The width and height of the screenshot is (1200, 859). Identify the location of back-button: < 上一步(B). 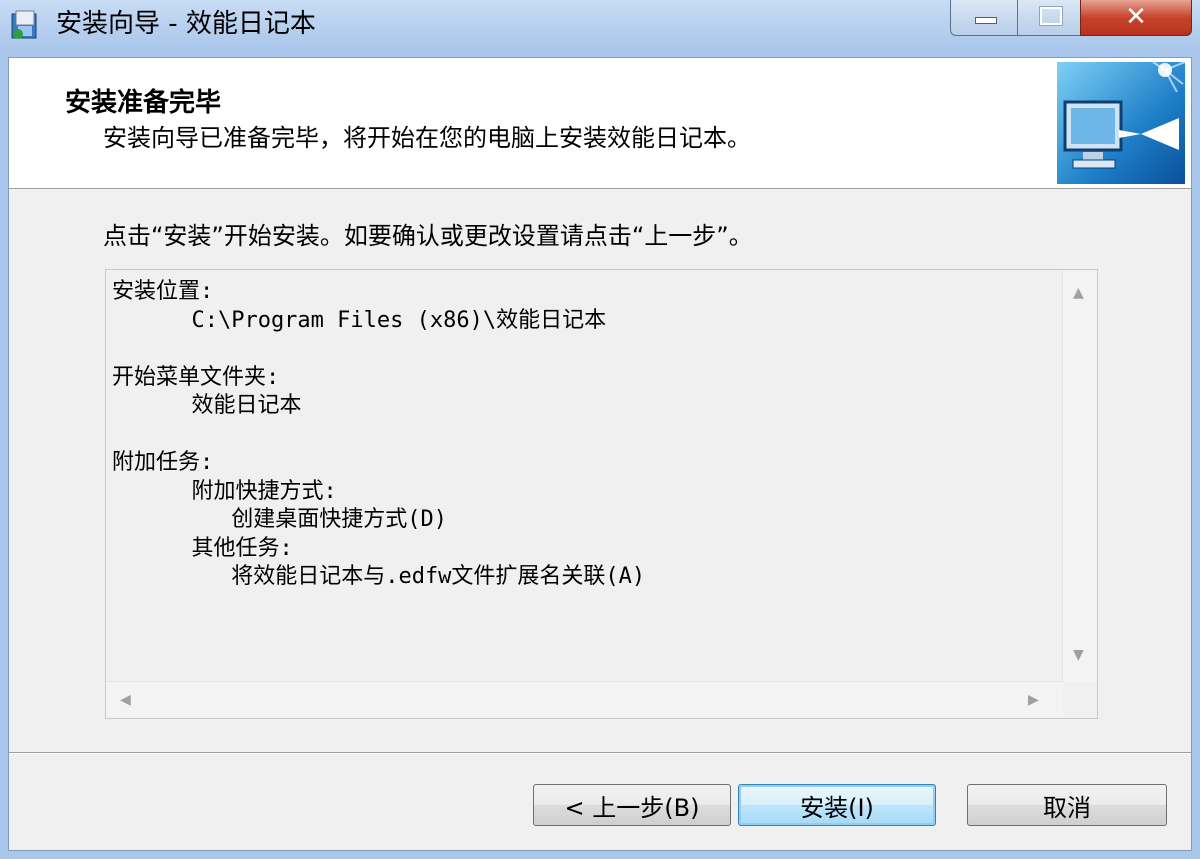
(632, 805).